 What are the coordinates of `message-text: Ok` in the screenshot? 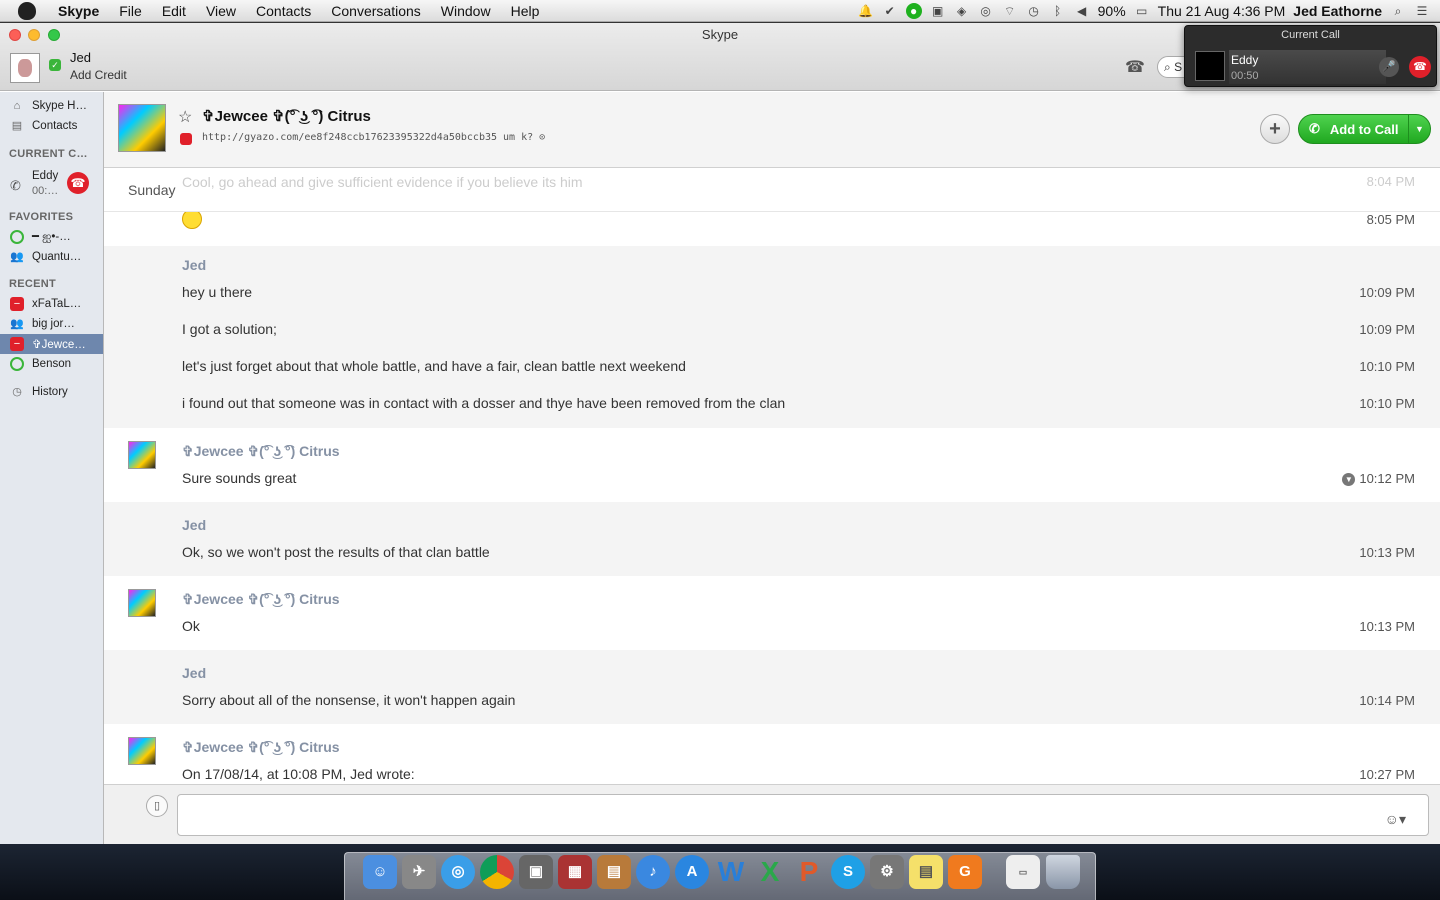 It's located at (191, 626).